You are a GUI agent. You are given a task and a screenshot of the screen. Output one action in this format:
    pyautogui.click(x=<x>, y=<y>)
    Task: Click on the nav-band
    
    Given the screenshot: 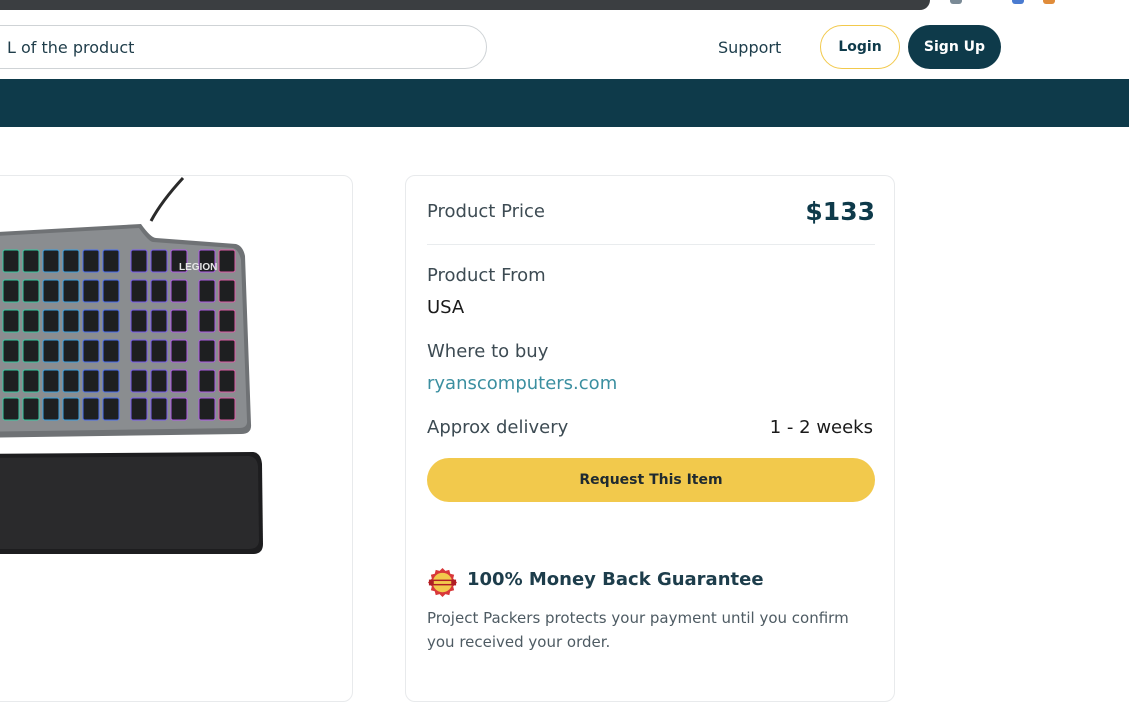 What is the action you would take?
    pyautogui.click(x=564, y=103)
    